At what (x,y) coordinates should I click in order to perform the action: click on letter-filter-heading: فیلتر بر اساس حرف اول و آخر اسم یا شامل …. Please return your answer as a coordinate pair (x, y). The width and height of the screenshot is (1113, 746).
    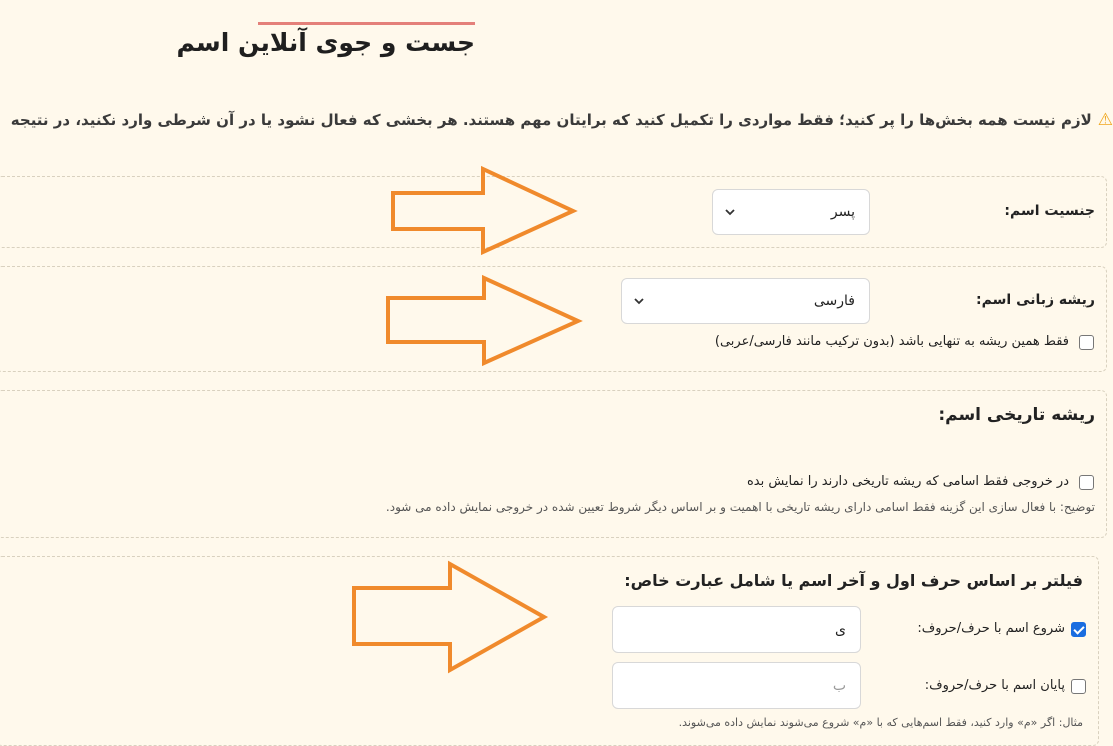
    Looking at the image, I should click on (853, 580).